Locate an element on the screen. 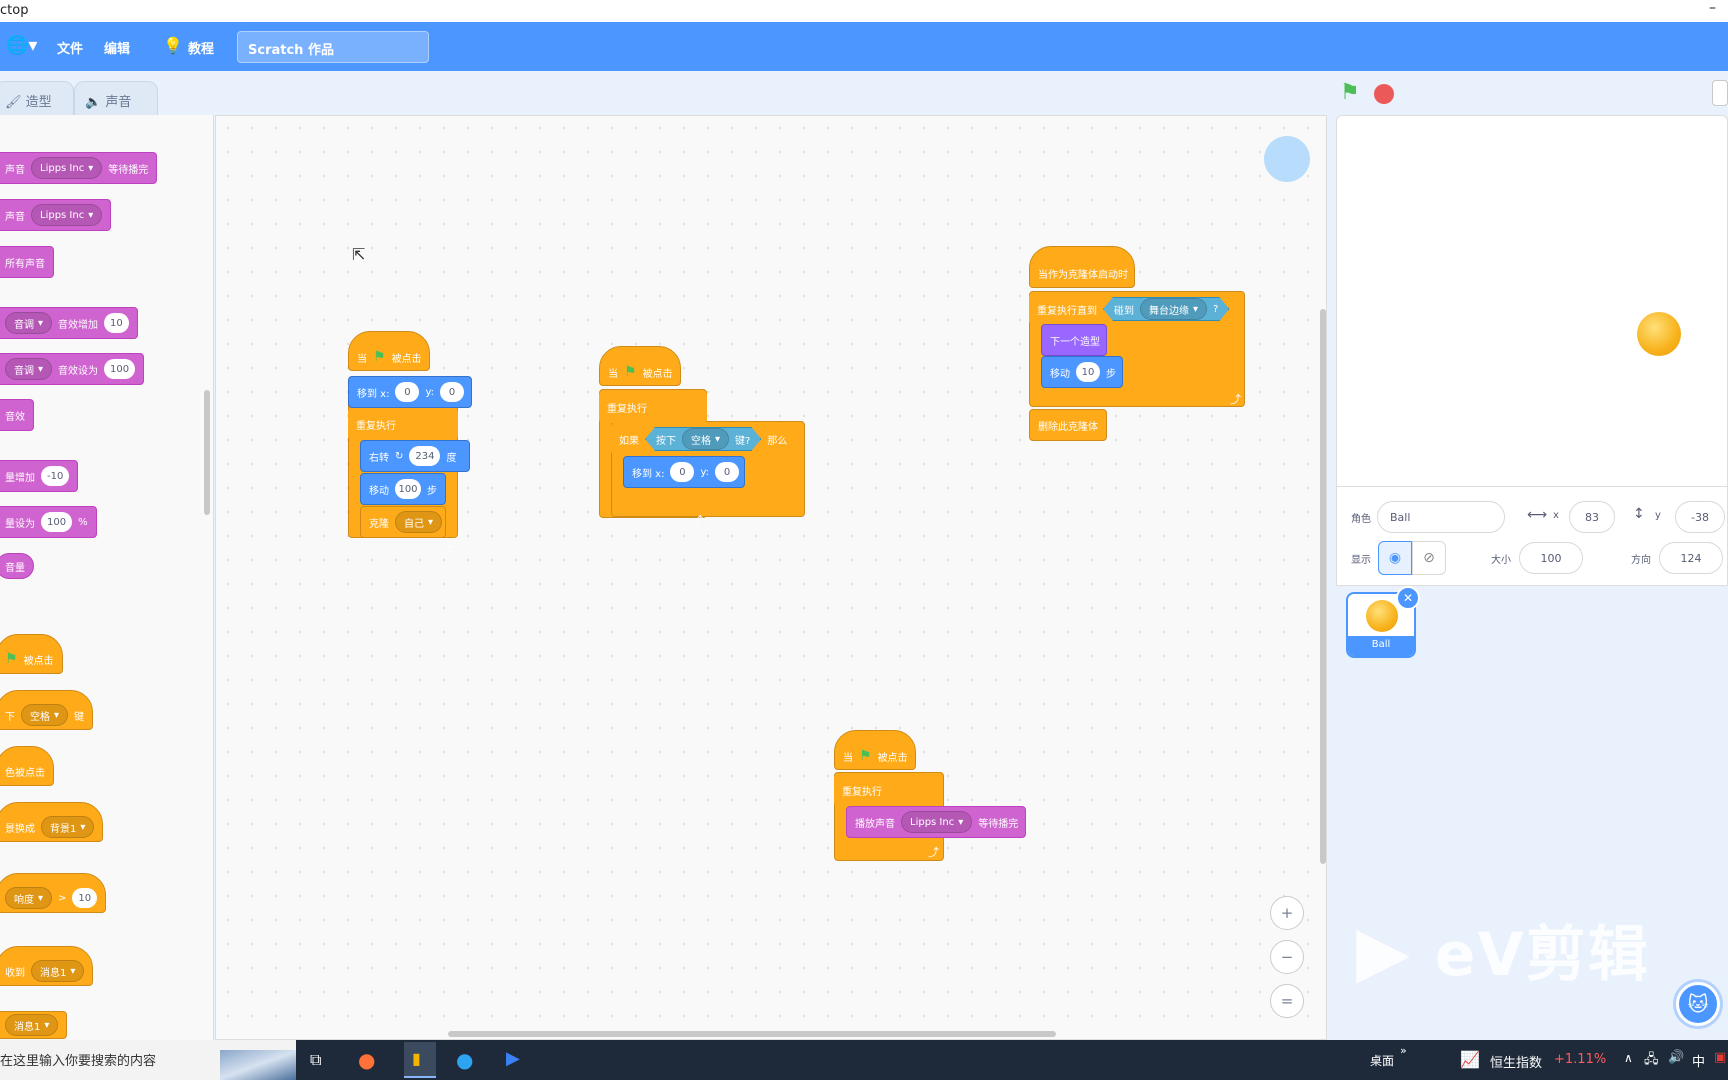 The width and height of the screenshot is (1728, 1080). delete-sprite-button: ✕ is located at coordinates (1408, 598).